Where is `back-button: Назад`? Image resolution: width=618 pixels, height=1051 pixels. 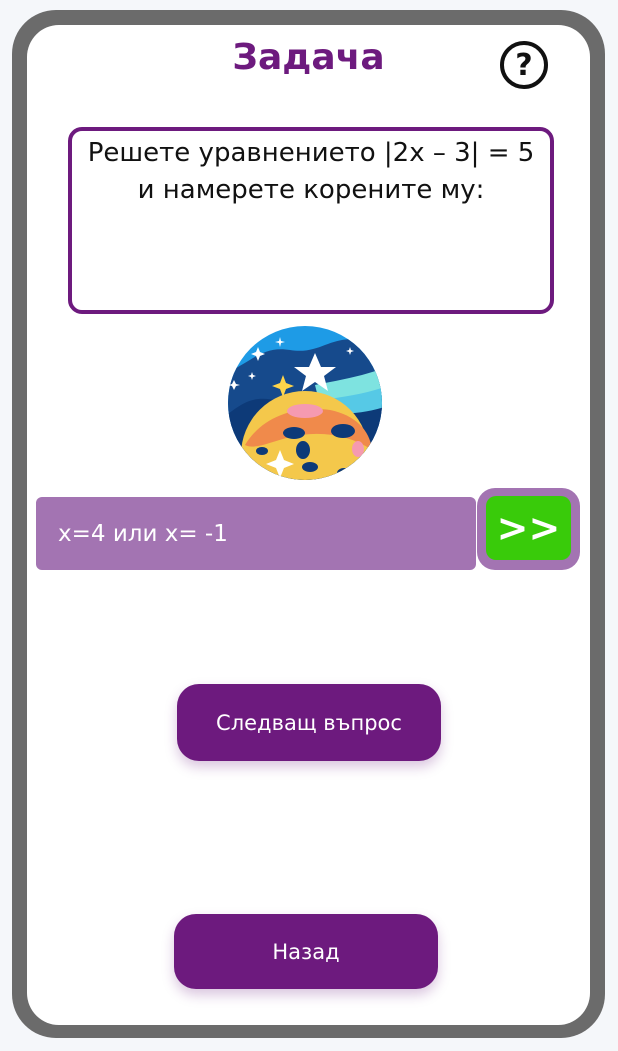 back-button: Назад is located at coordinates (306, 951).